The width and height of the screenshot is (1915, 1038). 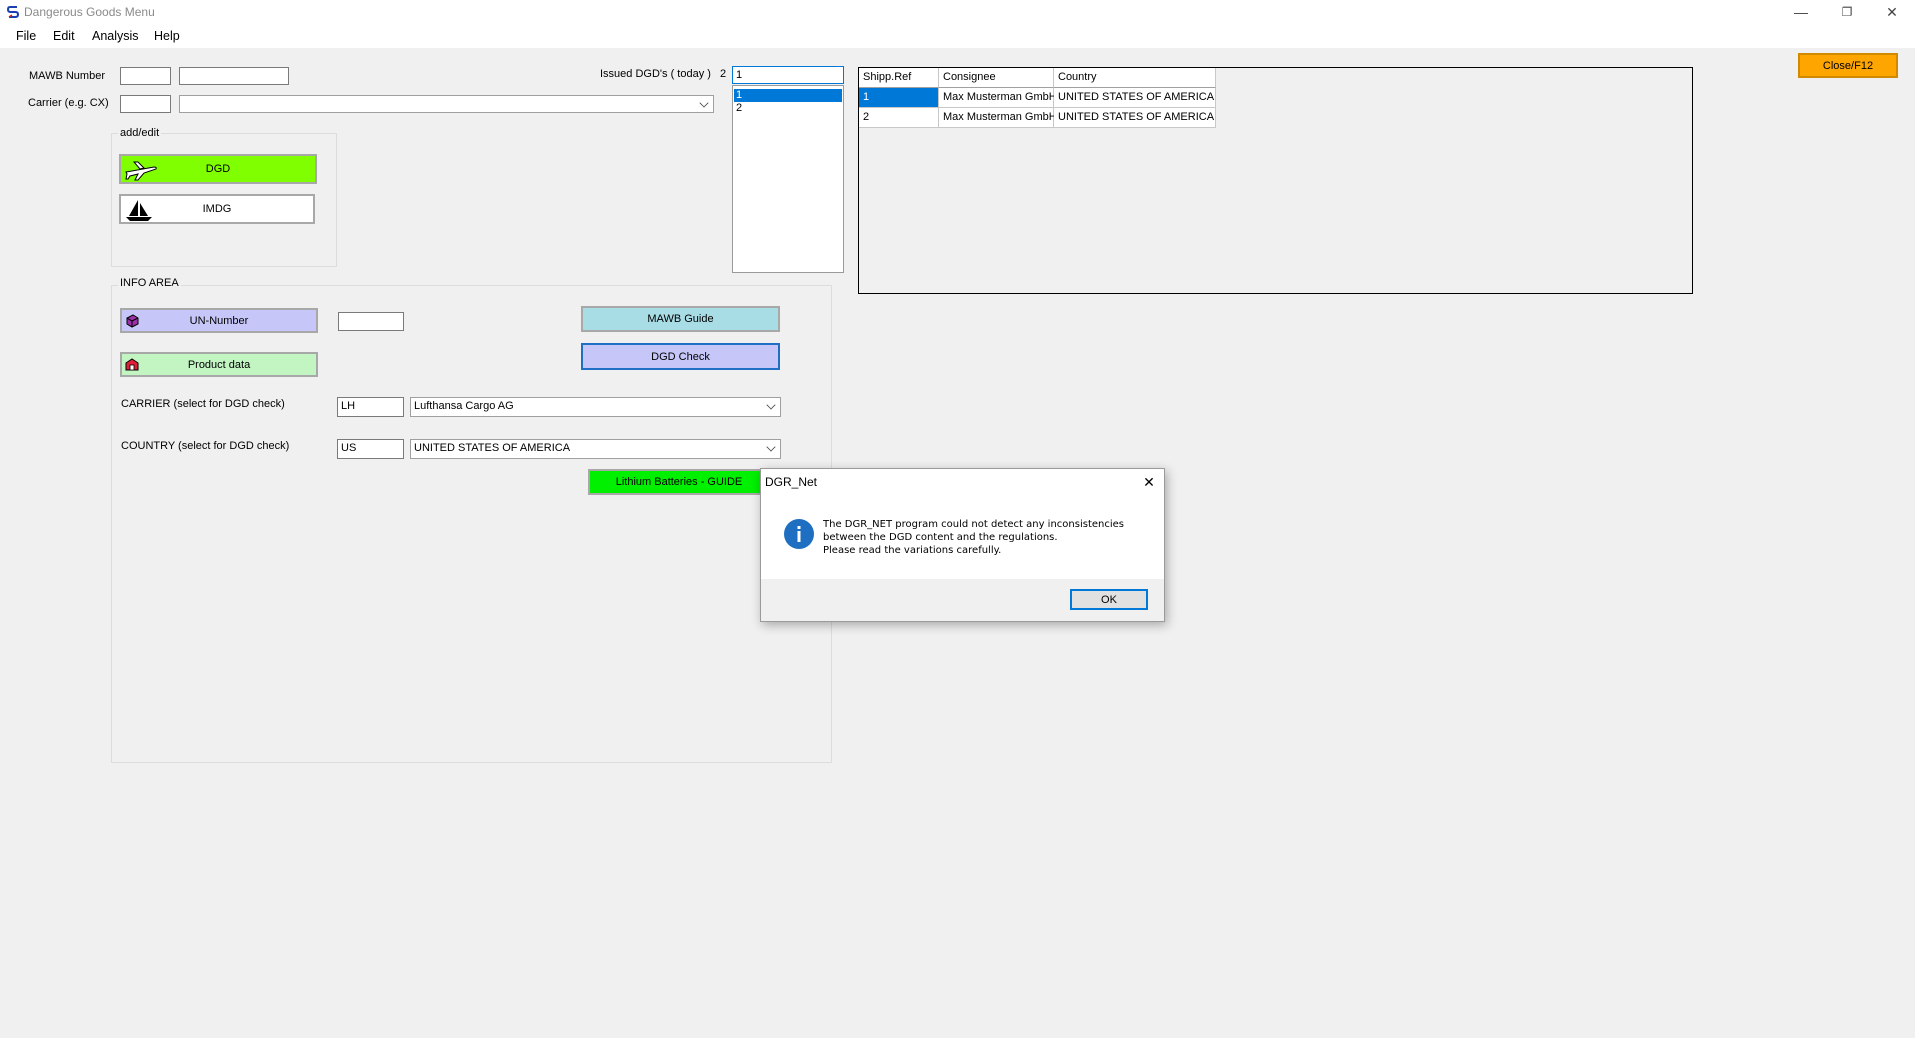 What do you see at coordinates (899, 98) in the screenshot?
I see `table-cell-ref: 1` at bounding box center [899, 98].